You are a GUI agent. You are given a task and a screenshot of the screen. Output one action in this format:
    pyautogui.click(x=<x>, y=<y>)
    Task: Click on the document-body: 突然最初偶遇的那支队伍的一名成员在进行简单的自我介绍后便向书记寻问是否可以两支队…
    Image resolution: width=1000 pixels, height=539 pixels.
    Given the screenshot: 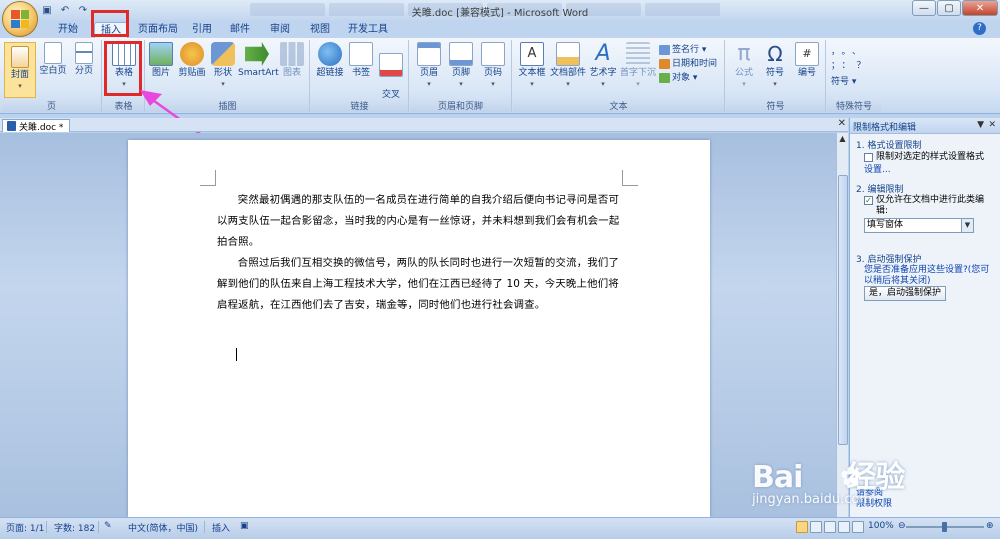 What is the action you would take?
    pyautogui.click(x=419, y=253)
    